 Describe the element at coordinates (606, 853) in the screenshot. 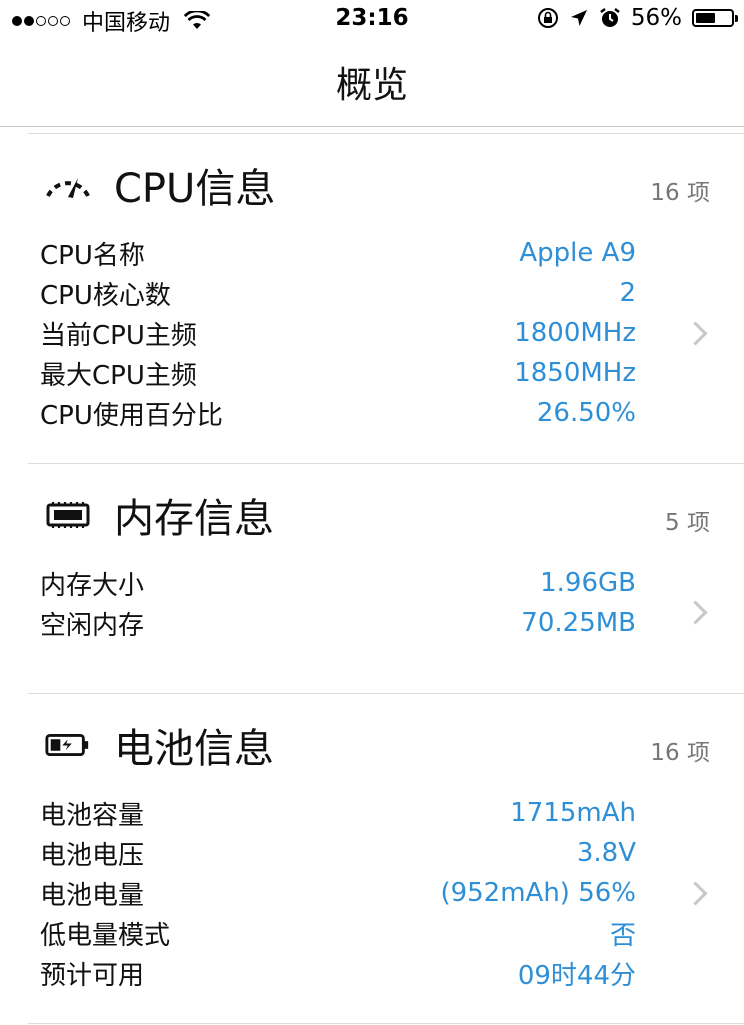

I see `item-value: 3.8V` at that location.